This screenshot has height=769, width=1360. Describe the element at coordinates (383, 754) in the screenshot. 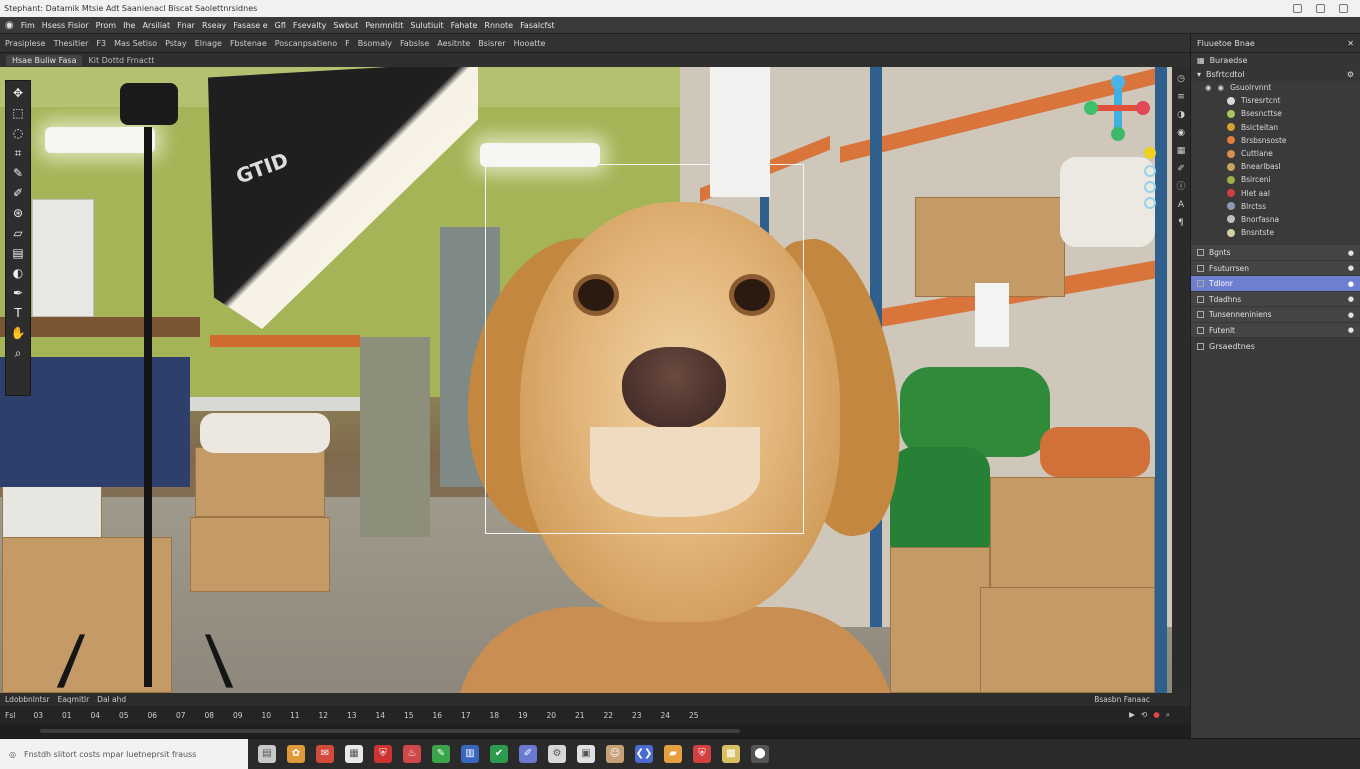

I see `shield-icon: ⛨` at that location.